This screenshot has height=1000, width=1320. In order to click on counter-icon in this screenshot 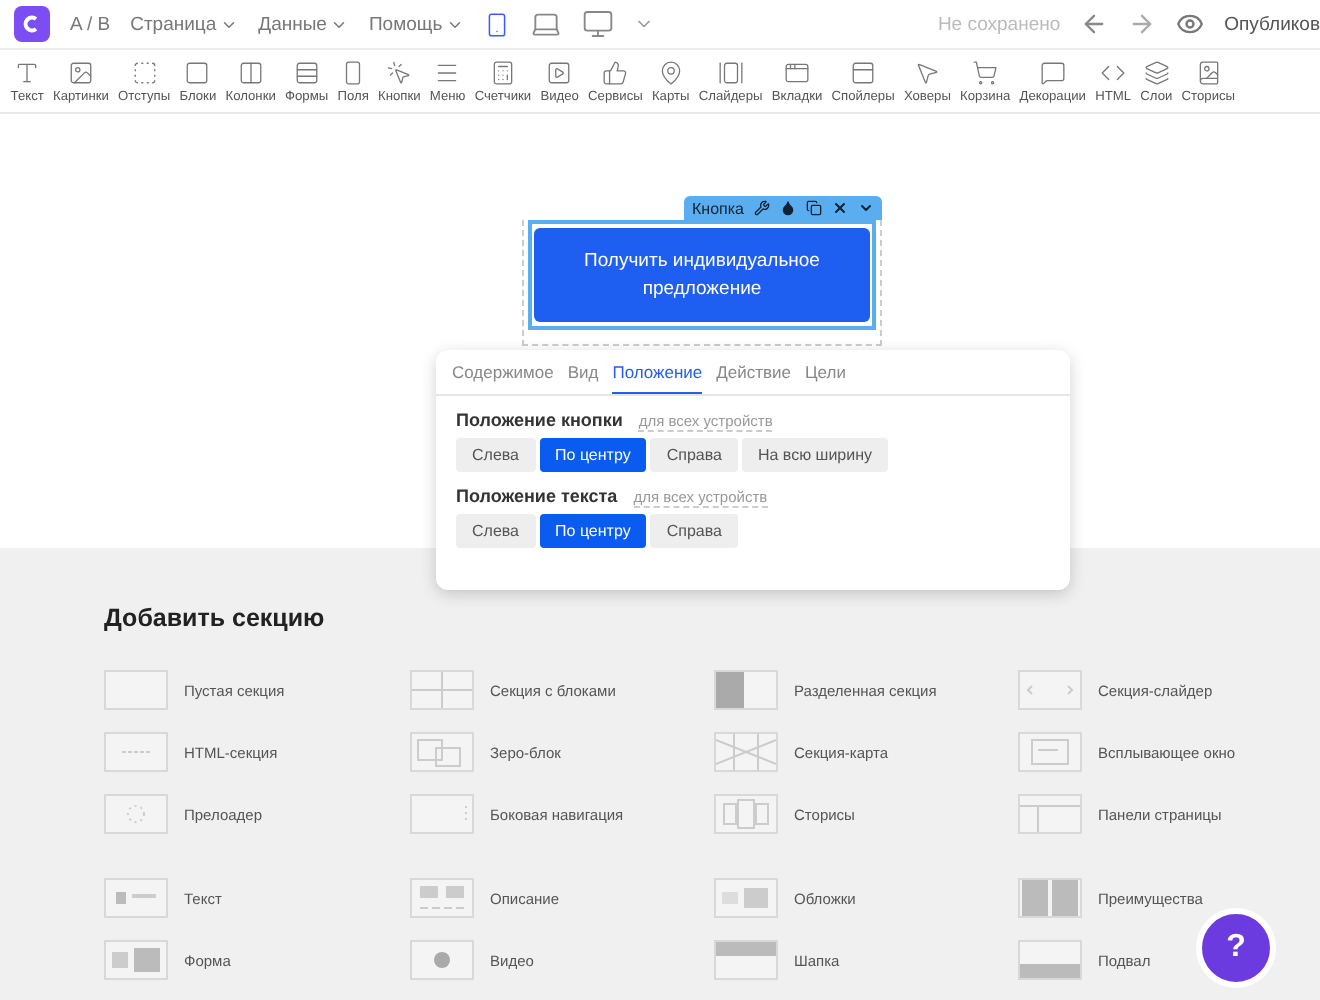, I will do `click(502, 72)`.